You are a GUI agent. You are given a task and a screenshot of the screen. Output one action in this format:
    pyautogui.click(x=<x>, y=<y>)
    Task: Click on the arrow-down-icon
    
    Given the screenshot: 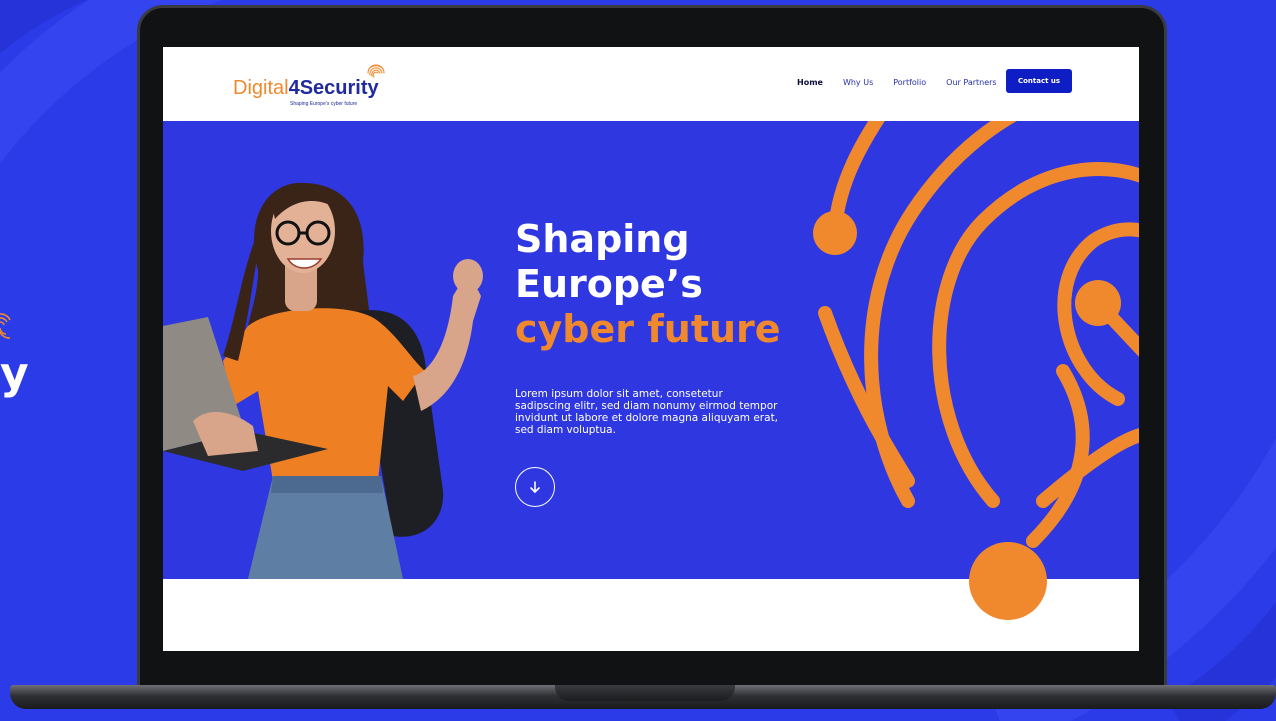 What is the action you would take?
    pyautogui.click(x=535, y=487)
    